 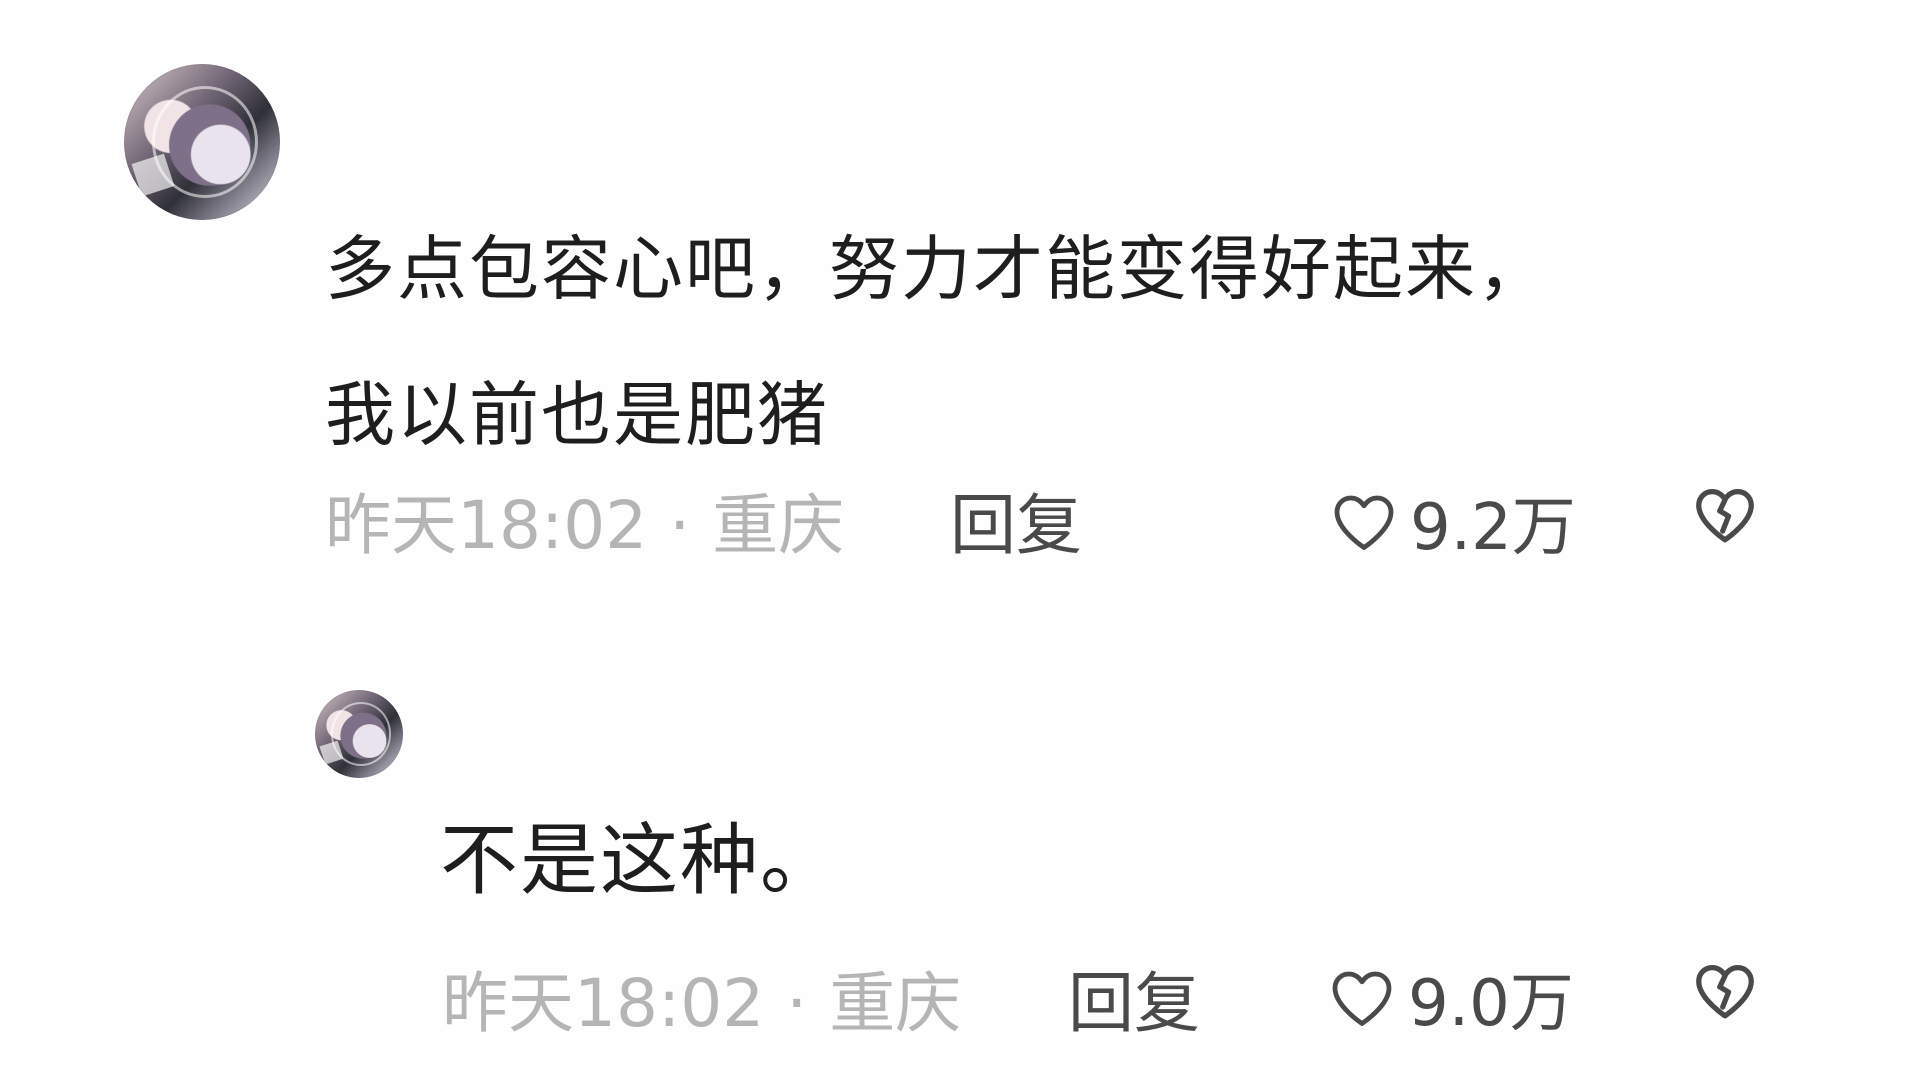 What do you see at coordinates (1134, 998) in the screenshot?
I see `reply-reply-button: 回复` at bounding box center [1134, 998].